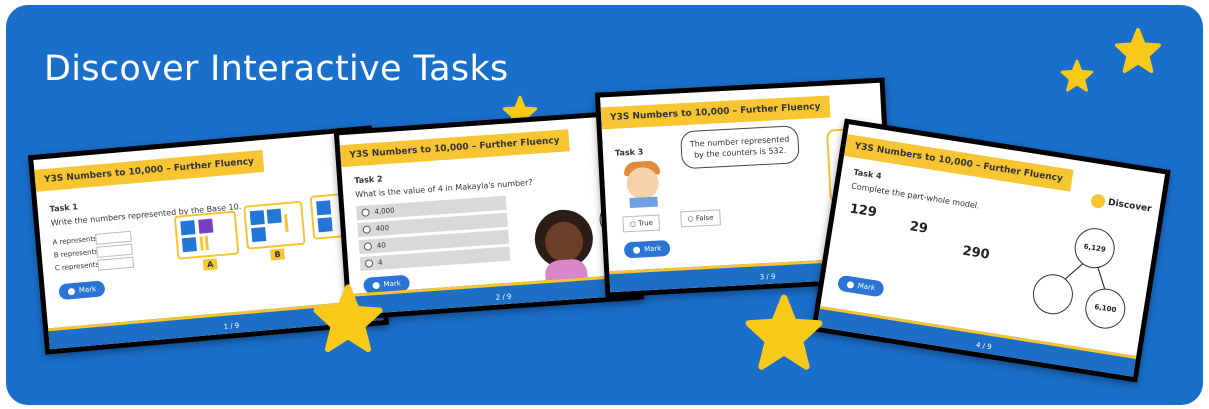 The height and width of the screenshot is (409, 1209). I want to click on answer-row-label: C represents, so click(77, 266).